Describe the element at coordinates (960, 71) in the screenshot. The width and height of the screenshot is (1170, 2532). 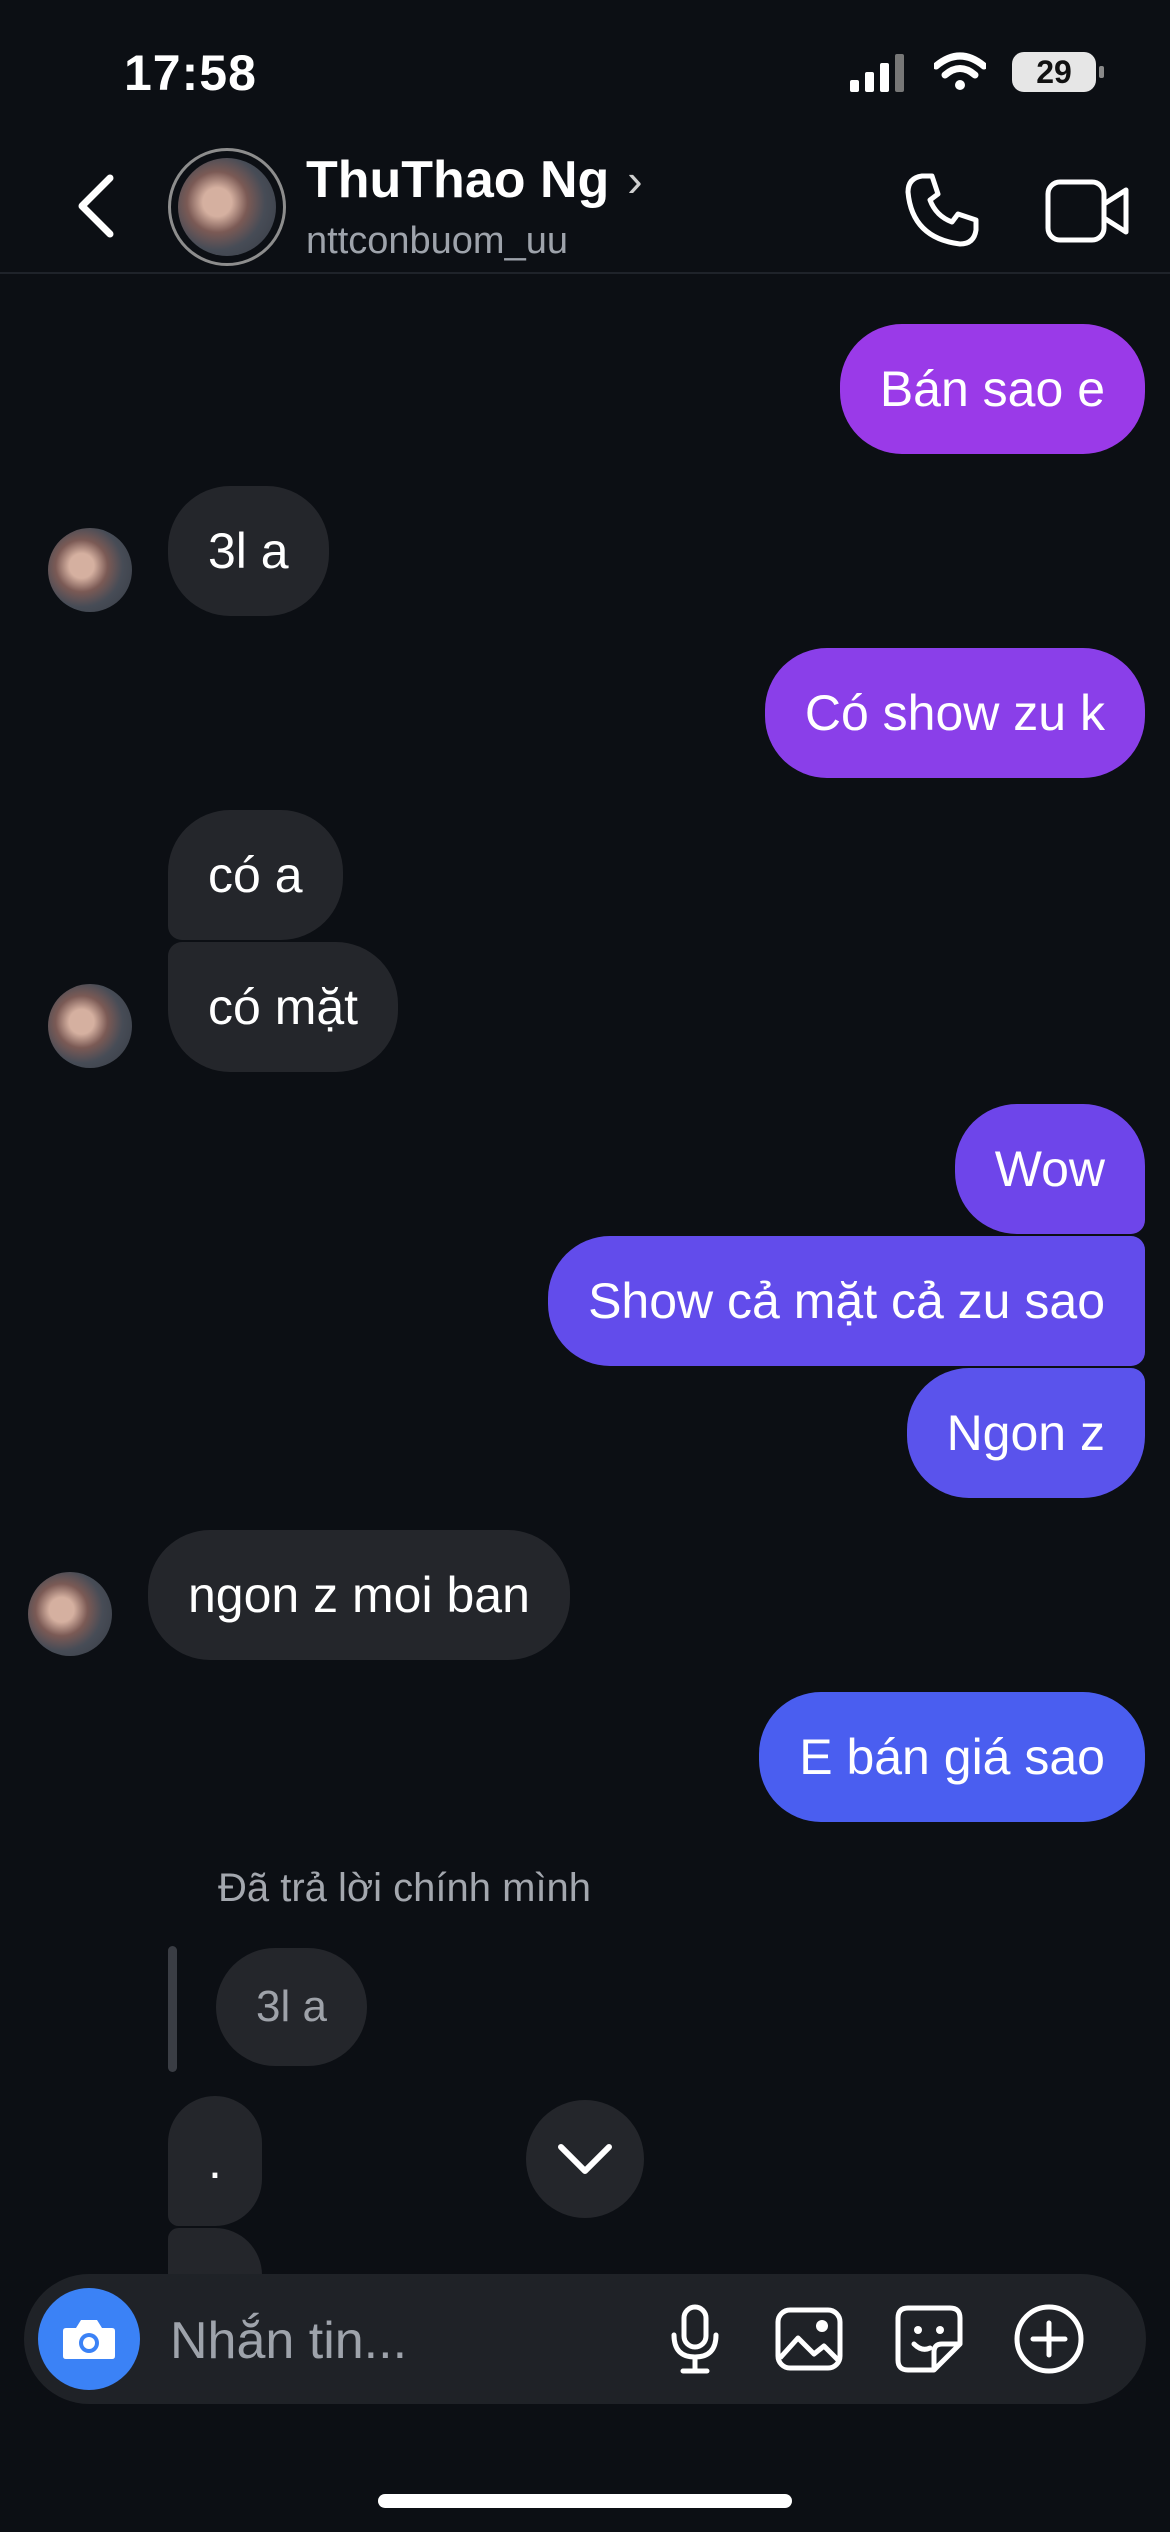
I see `wifi-icon` at that location.